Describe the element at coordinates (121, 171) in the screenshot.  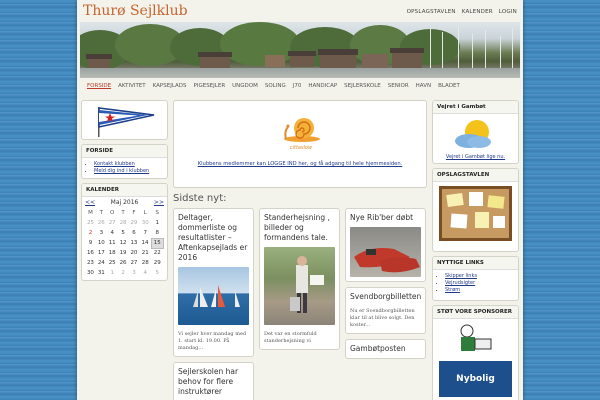
I see `link-meld-dig-ind: Meld dig ind i klubben` at that location.